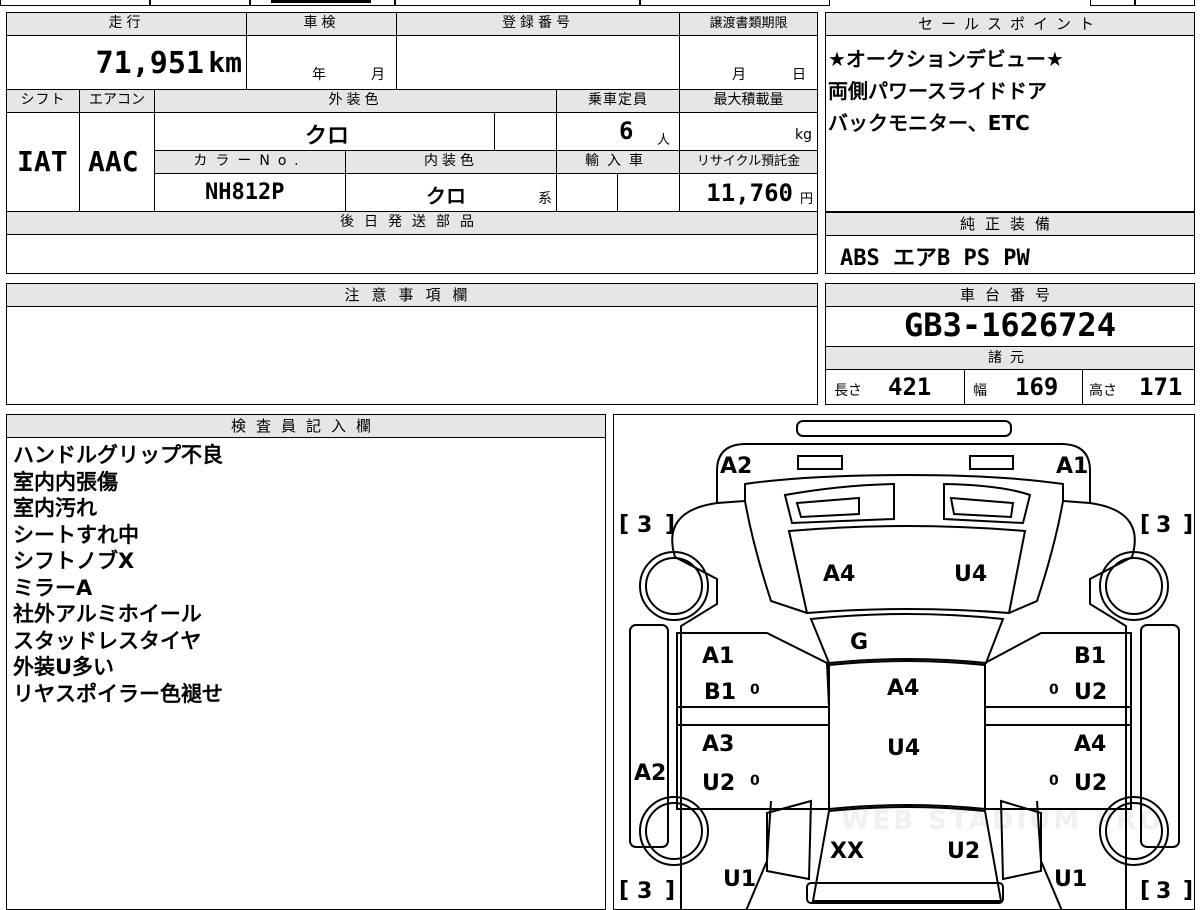 The height and width of the screenshot is (910, 1200). I want to click on specs-title: 諸元, so click(1010, 358).